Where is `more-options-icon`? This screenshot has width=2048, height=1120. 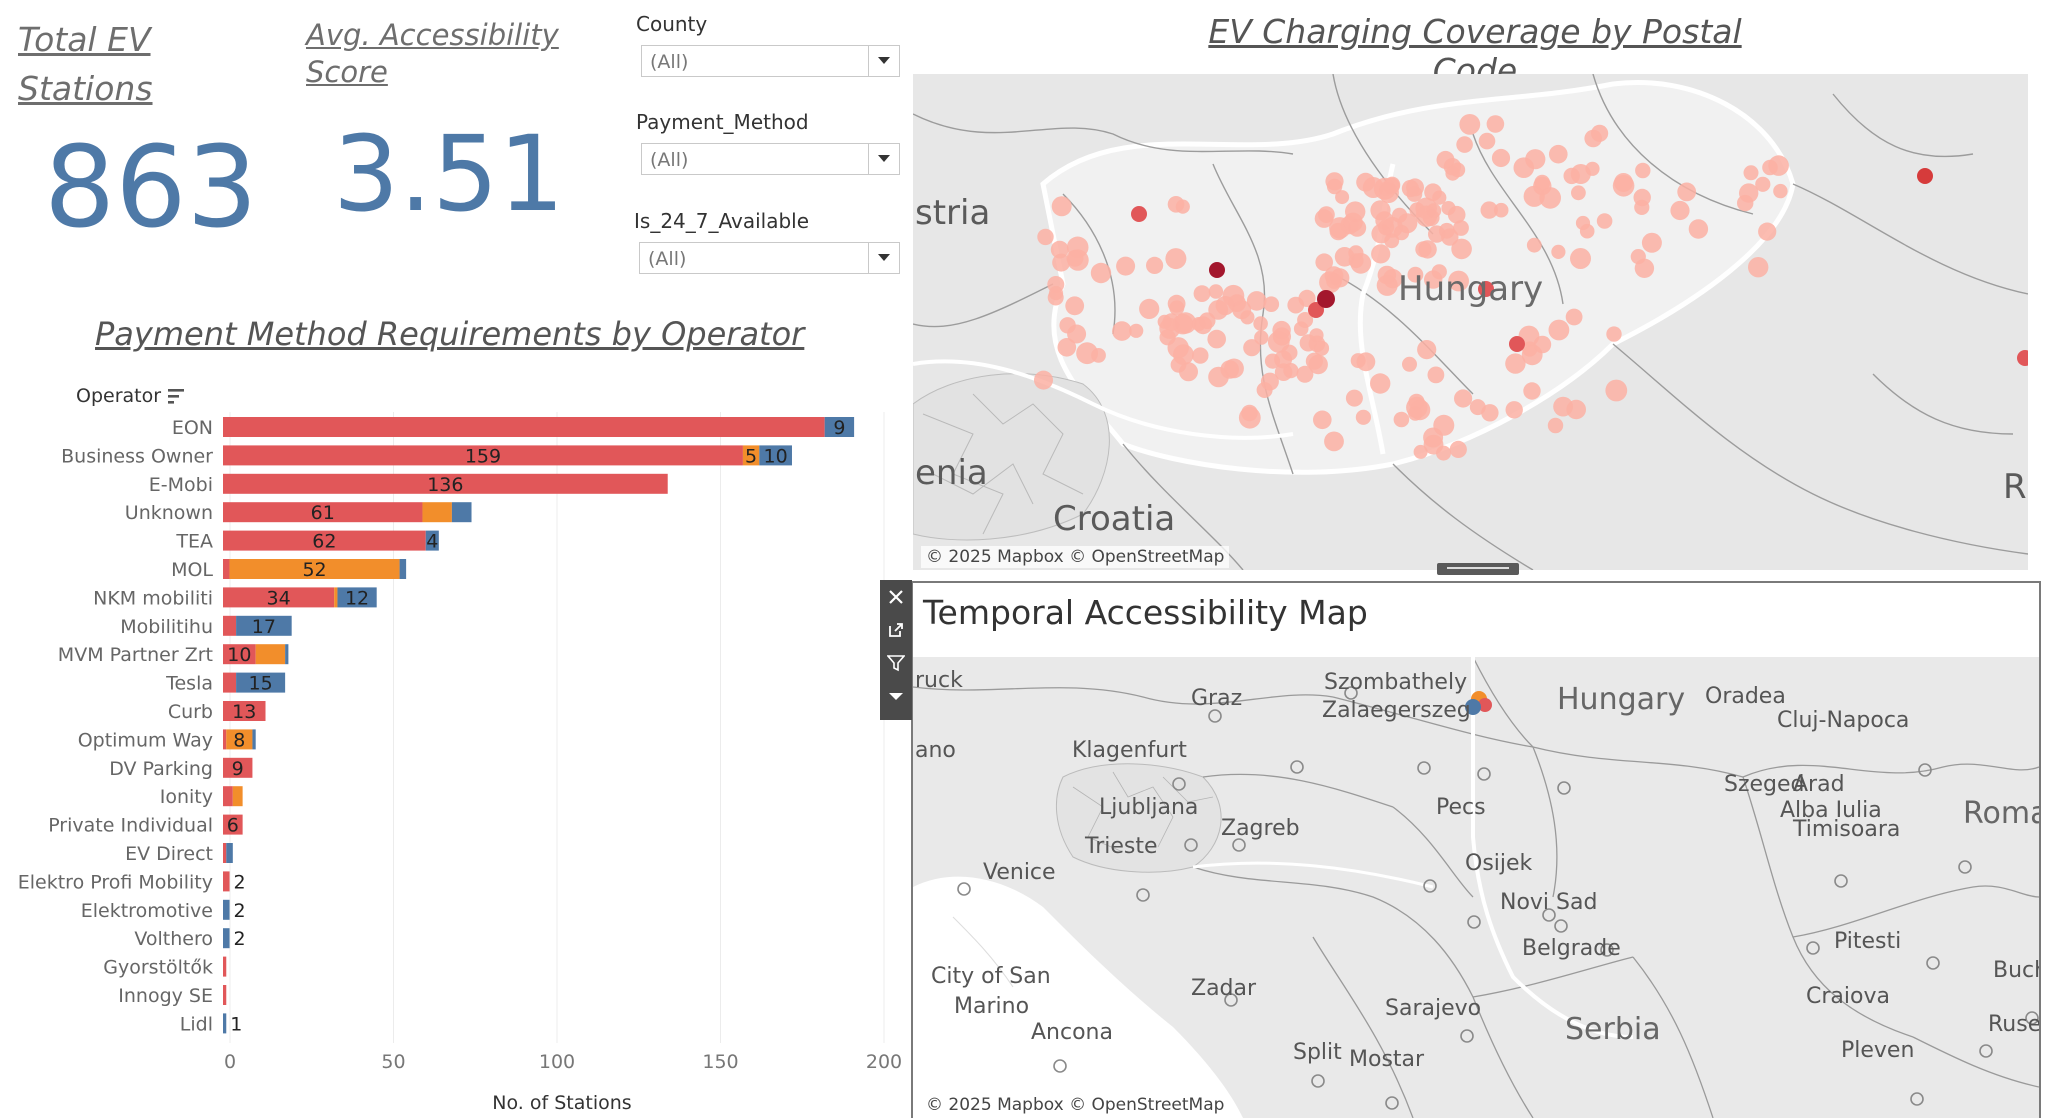 more-options-icon is located at coordinates (896, 695).